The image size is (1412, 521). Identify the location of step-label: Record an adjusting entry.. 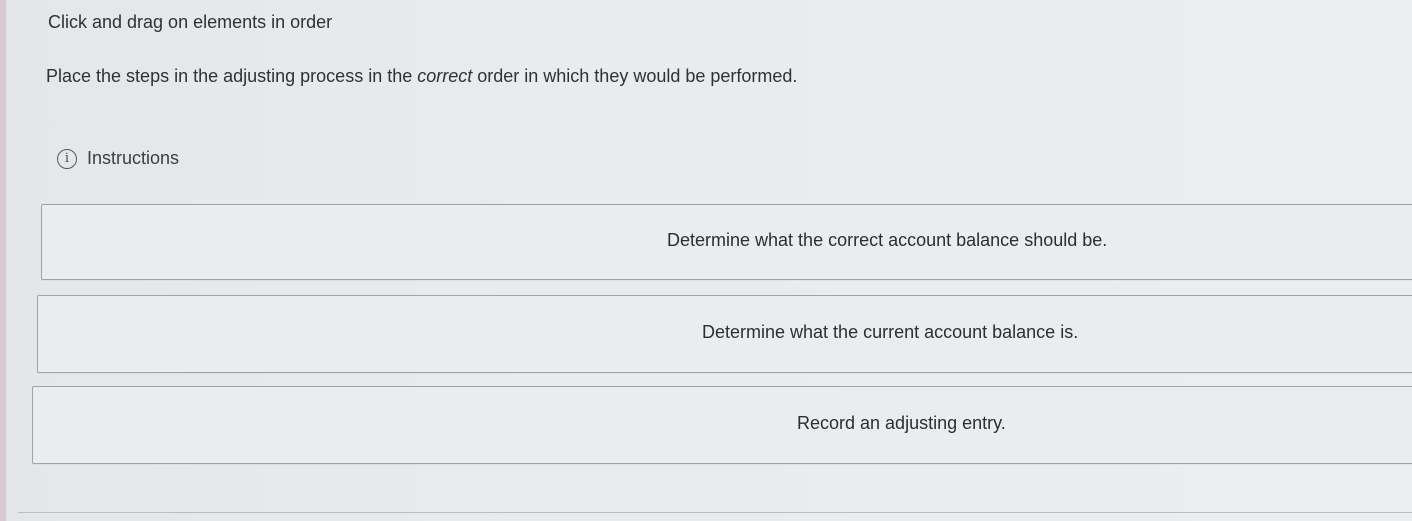
(901, 422).